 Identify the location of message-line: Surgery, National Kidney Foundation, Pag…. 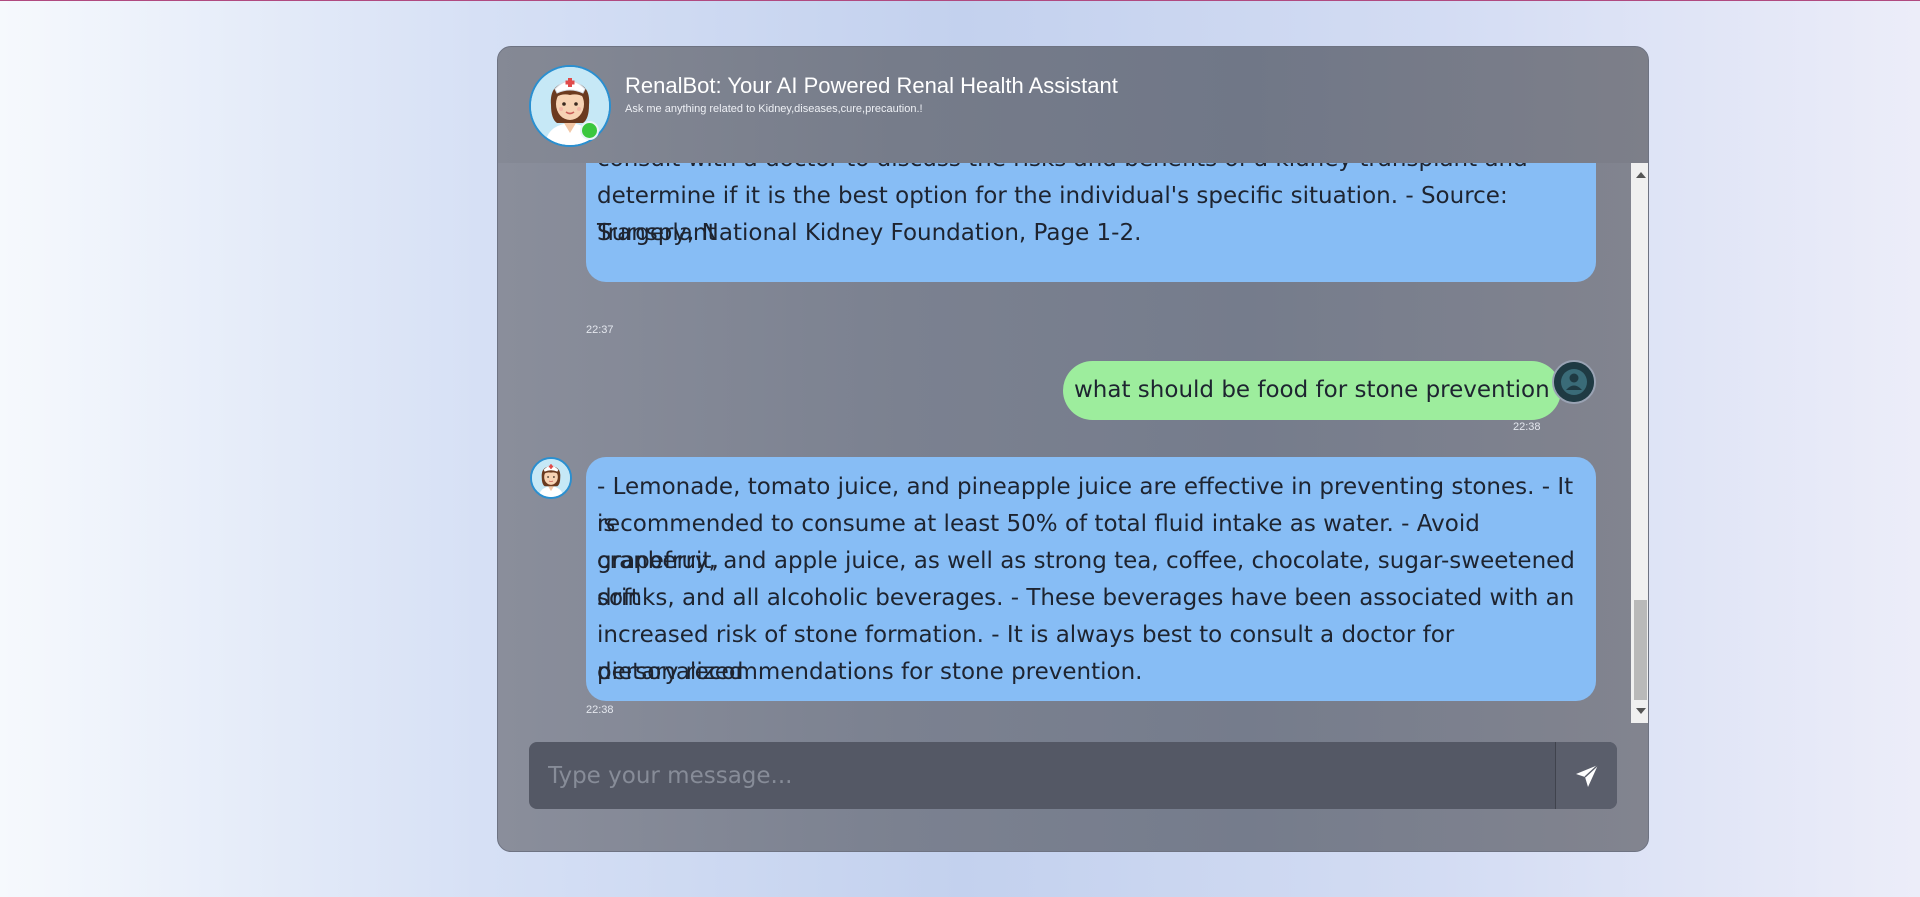
(869, 233).